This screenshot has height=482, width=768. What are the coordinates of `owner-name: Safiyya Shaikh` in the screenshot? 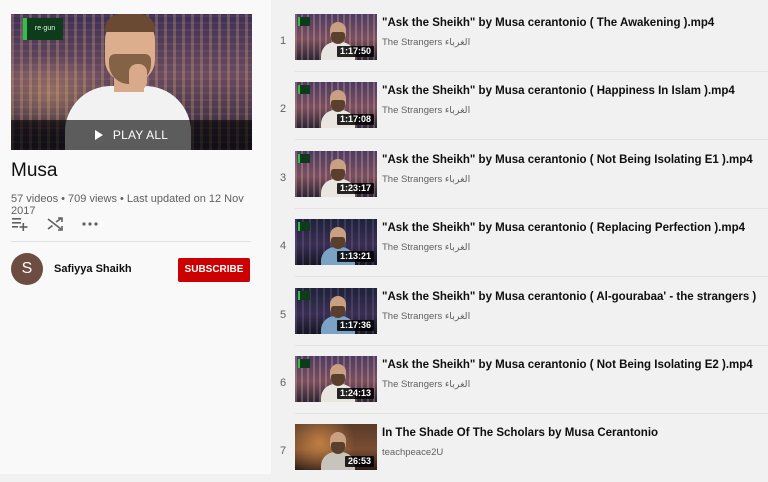 It's located at (93, 269).